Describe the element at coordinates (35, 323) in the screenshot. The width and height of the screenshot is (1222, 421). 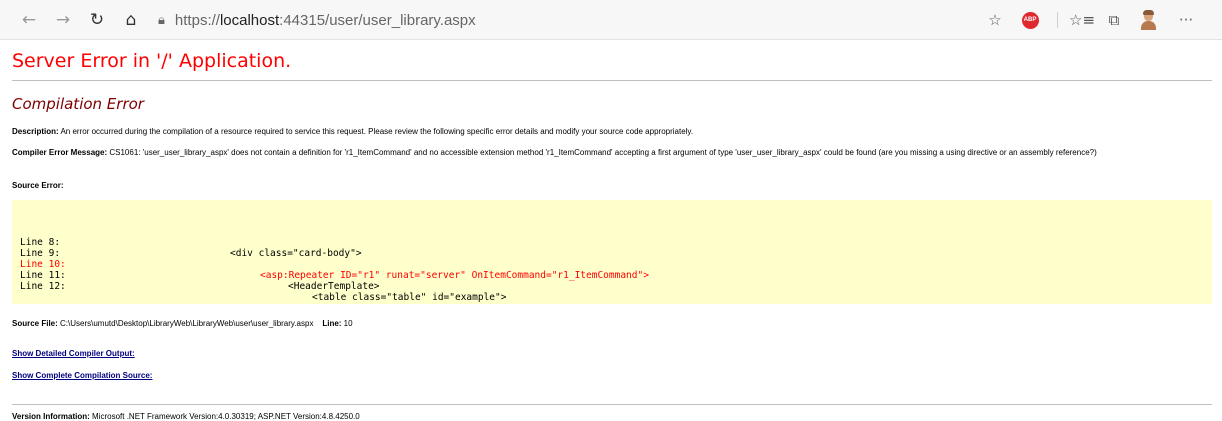
I see `source-file-label: Source File:` at that location.